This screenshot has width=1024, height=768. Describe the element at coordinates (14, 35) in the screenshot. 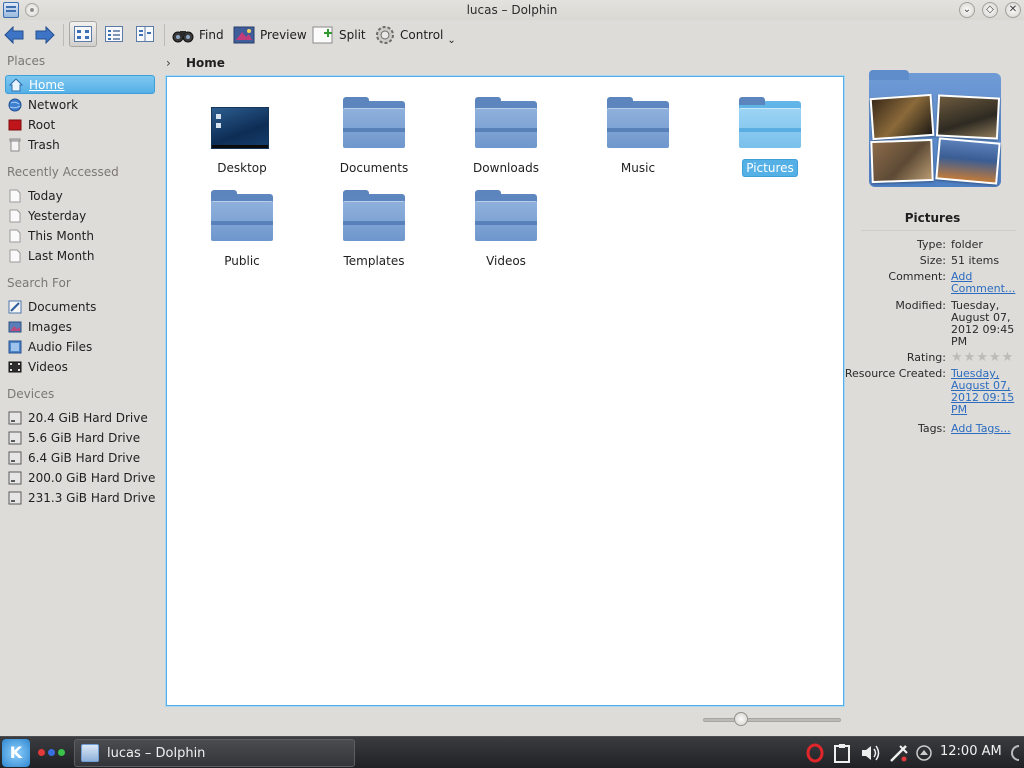

I see `back-button` at that location.